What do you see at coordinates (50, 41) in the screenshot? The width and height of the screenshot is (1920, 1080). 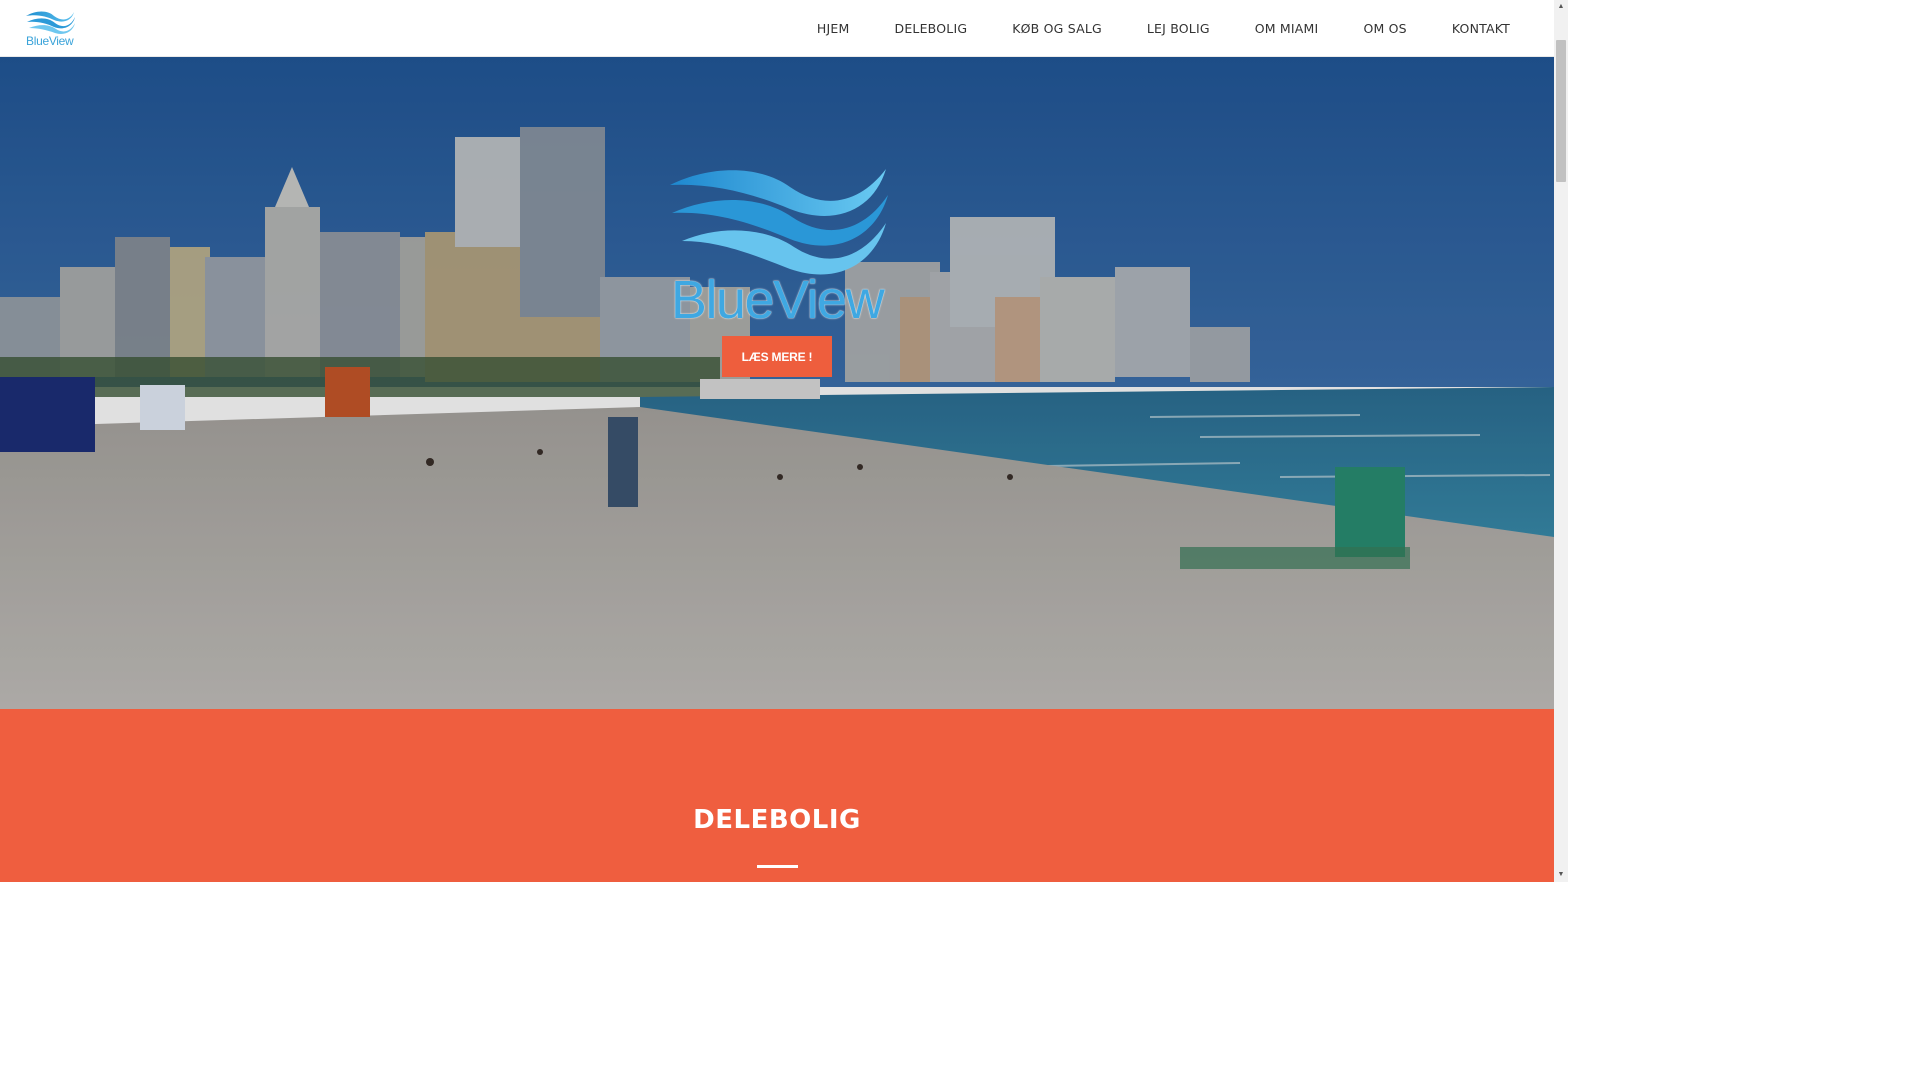 I see `logo-wordmark: BlueView` at bounding box center [50, 41].